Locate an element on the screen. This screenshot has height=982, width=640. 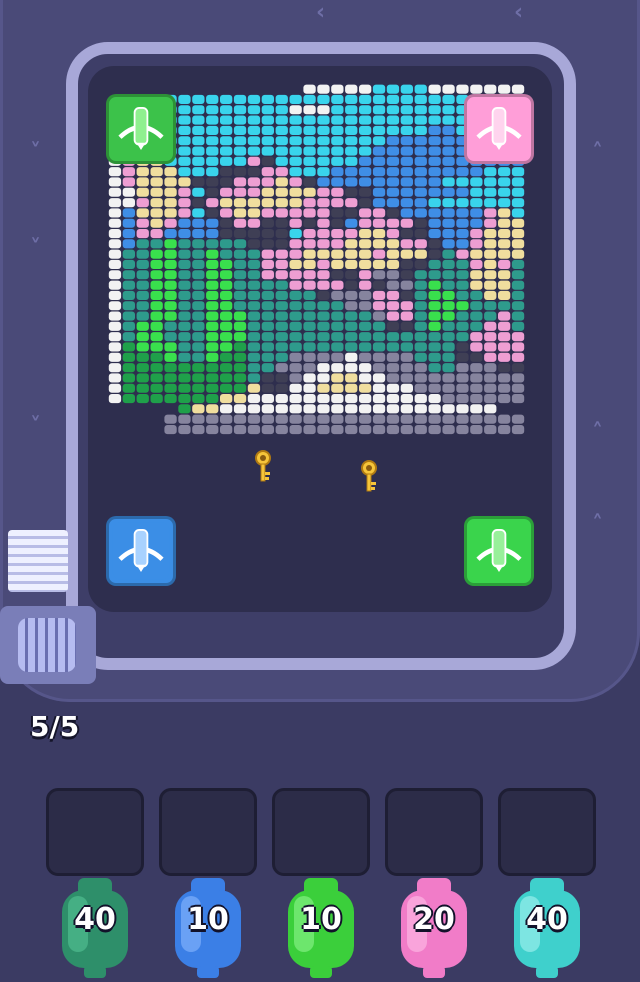
turret-top-left is located at coordinates (141, 129).